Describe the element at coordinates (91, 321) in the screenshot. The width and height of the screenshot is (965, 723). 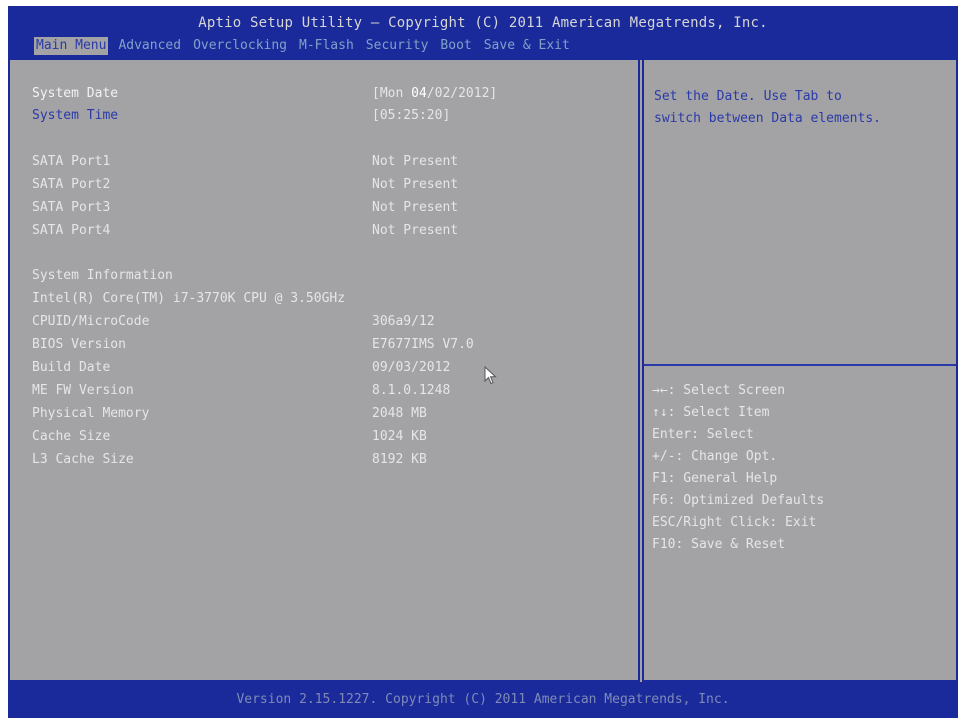
I see `cpuid-label: CPUID/MicroCode` at that location.